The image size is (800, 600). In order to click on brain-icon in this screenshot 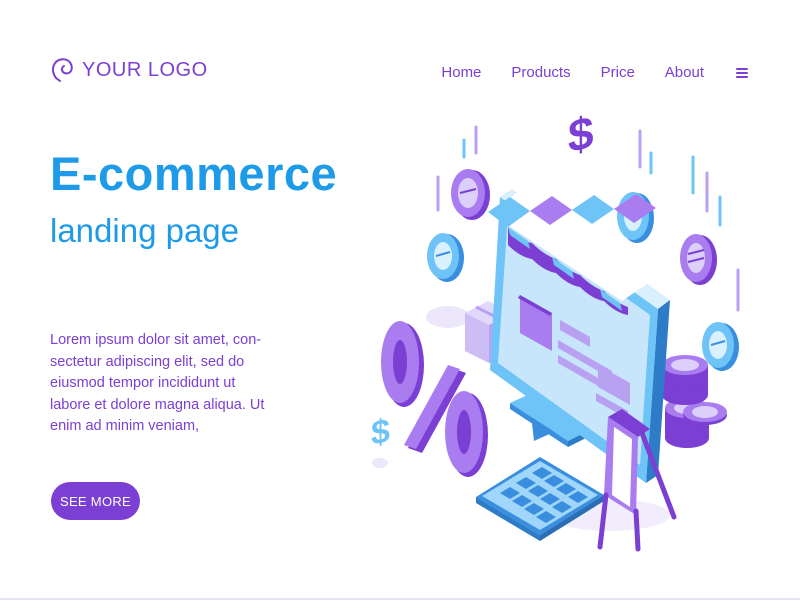, I will do `click(62, 70)`.